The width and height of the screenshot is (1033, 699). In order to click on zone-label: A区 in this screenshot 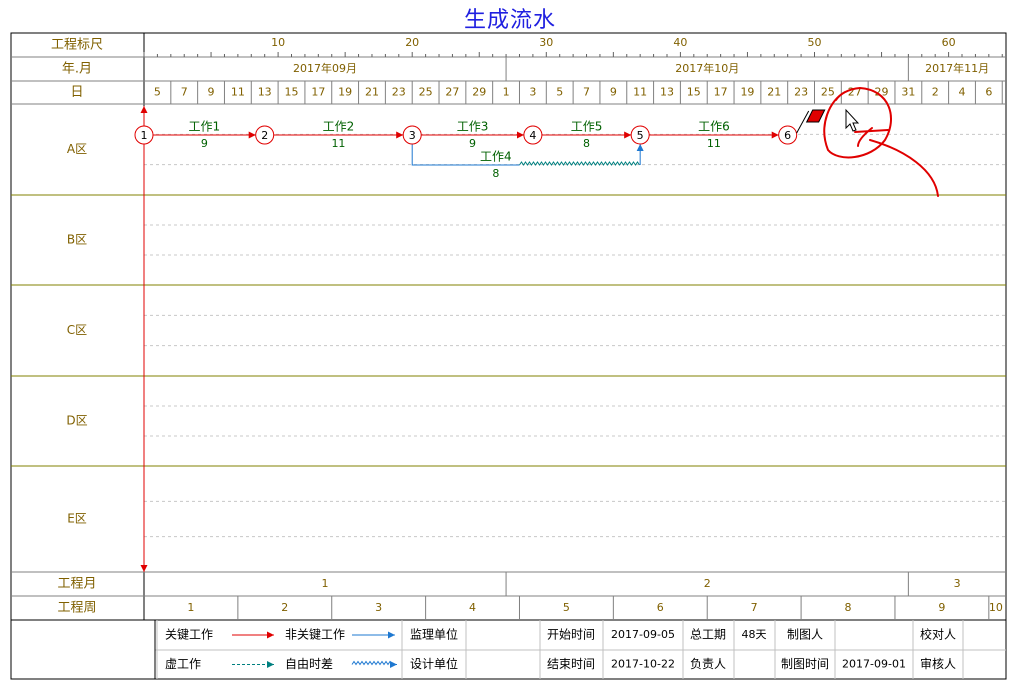, I will do `click(77, 149)`.